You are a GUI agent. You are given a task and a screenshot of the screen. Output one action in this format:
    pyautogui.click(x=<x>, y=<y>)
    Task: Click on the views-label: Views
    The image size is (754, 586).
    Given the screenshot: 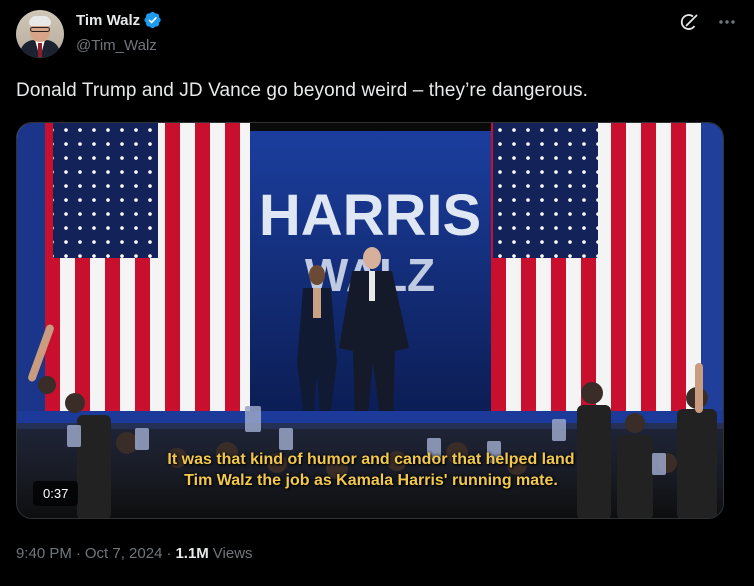 What is the action you would take?
    pyautogui.click(x=232, y=553)
    